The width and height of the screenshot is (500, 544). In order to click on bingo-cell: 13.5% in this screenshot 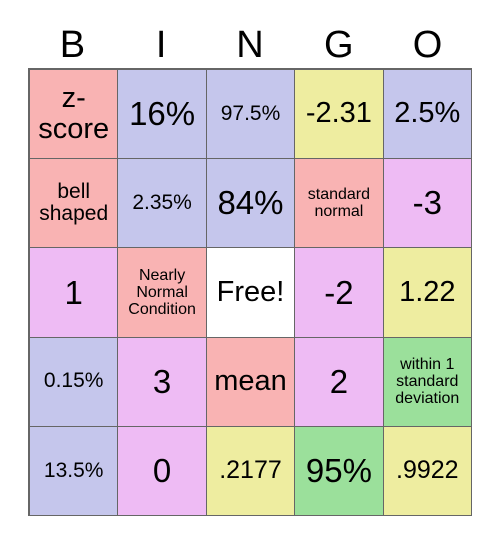, I will do `click(74, 470)`.